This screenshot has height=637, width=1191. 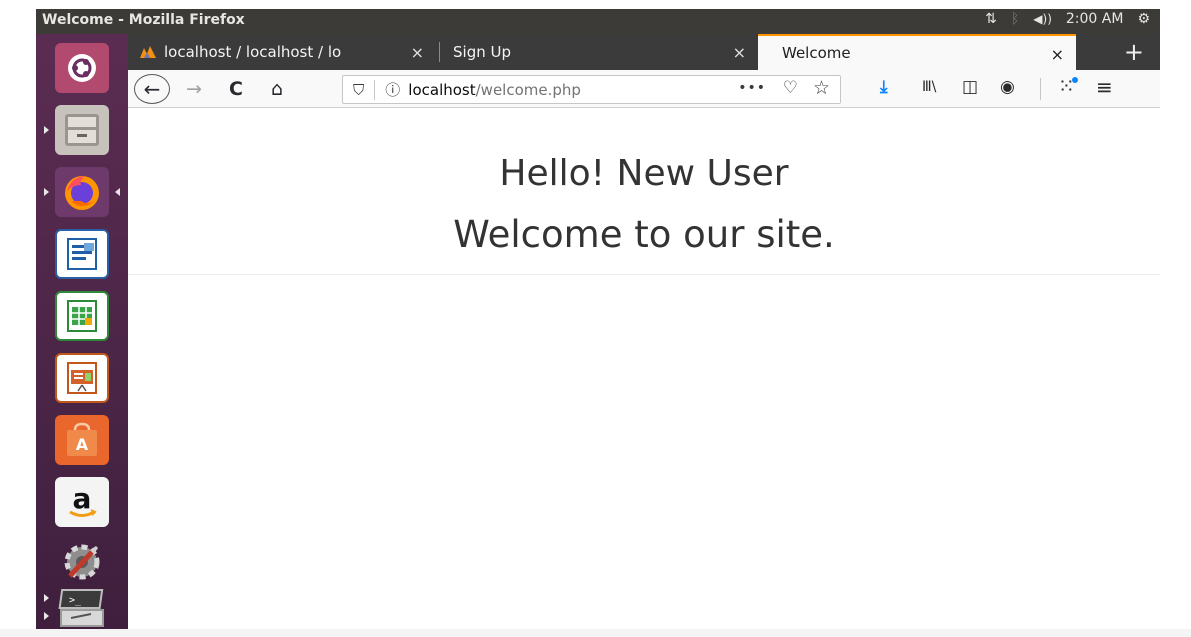 I want to click on launcher-terminal: >_, so click(x=82, y=604).